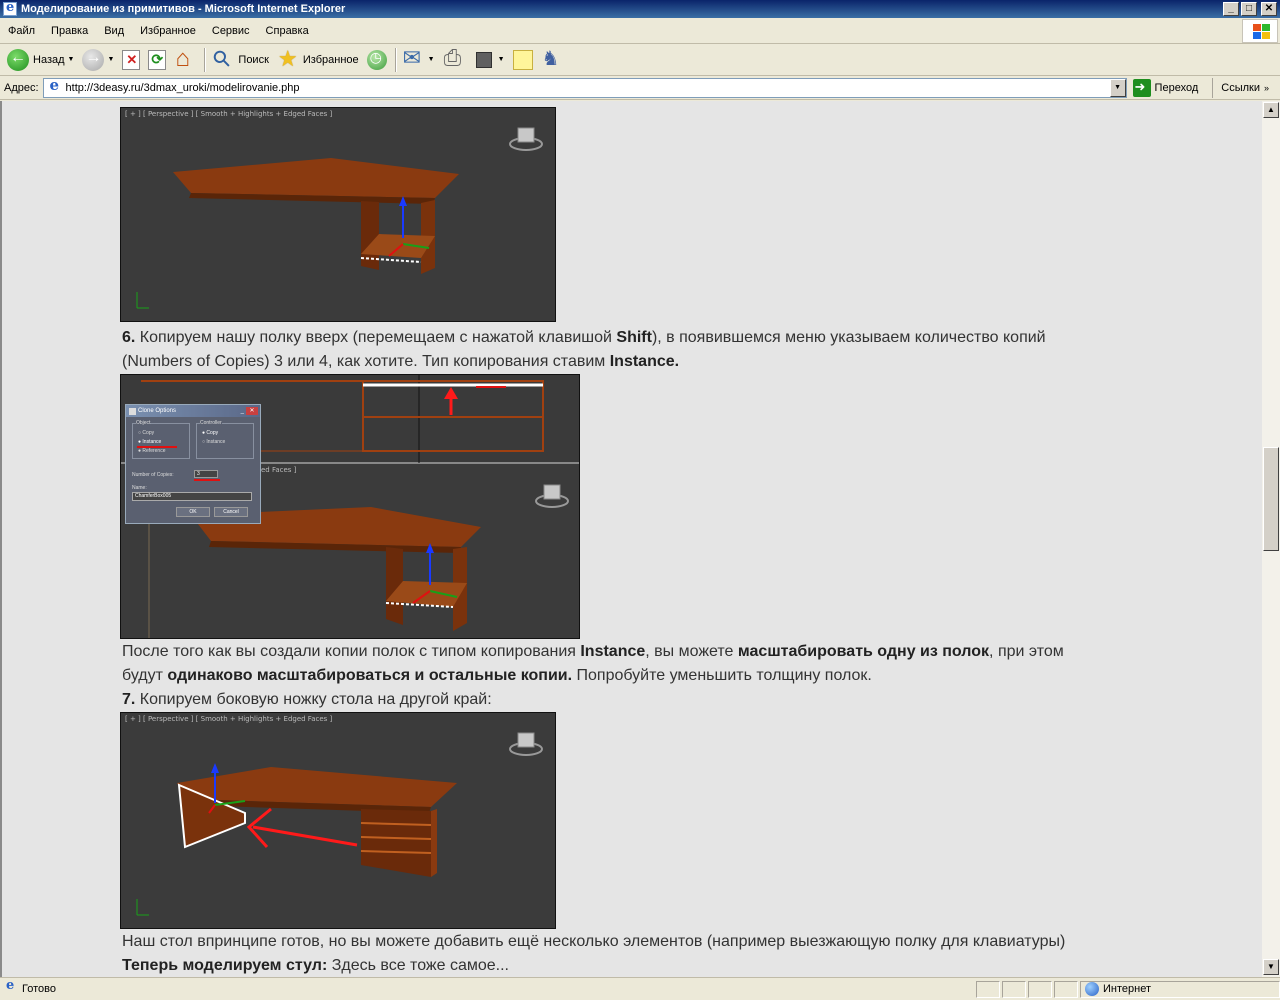 The width and height of the screenshot is (1280, 1000). Describe the element at coordinates (483, 59) in the screenshot. I see `edit-icon` at that location.